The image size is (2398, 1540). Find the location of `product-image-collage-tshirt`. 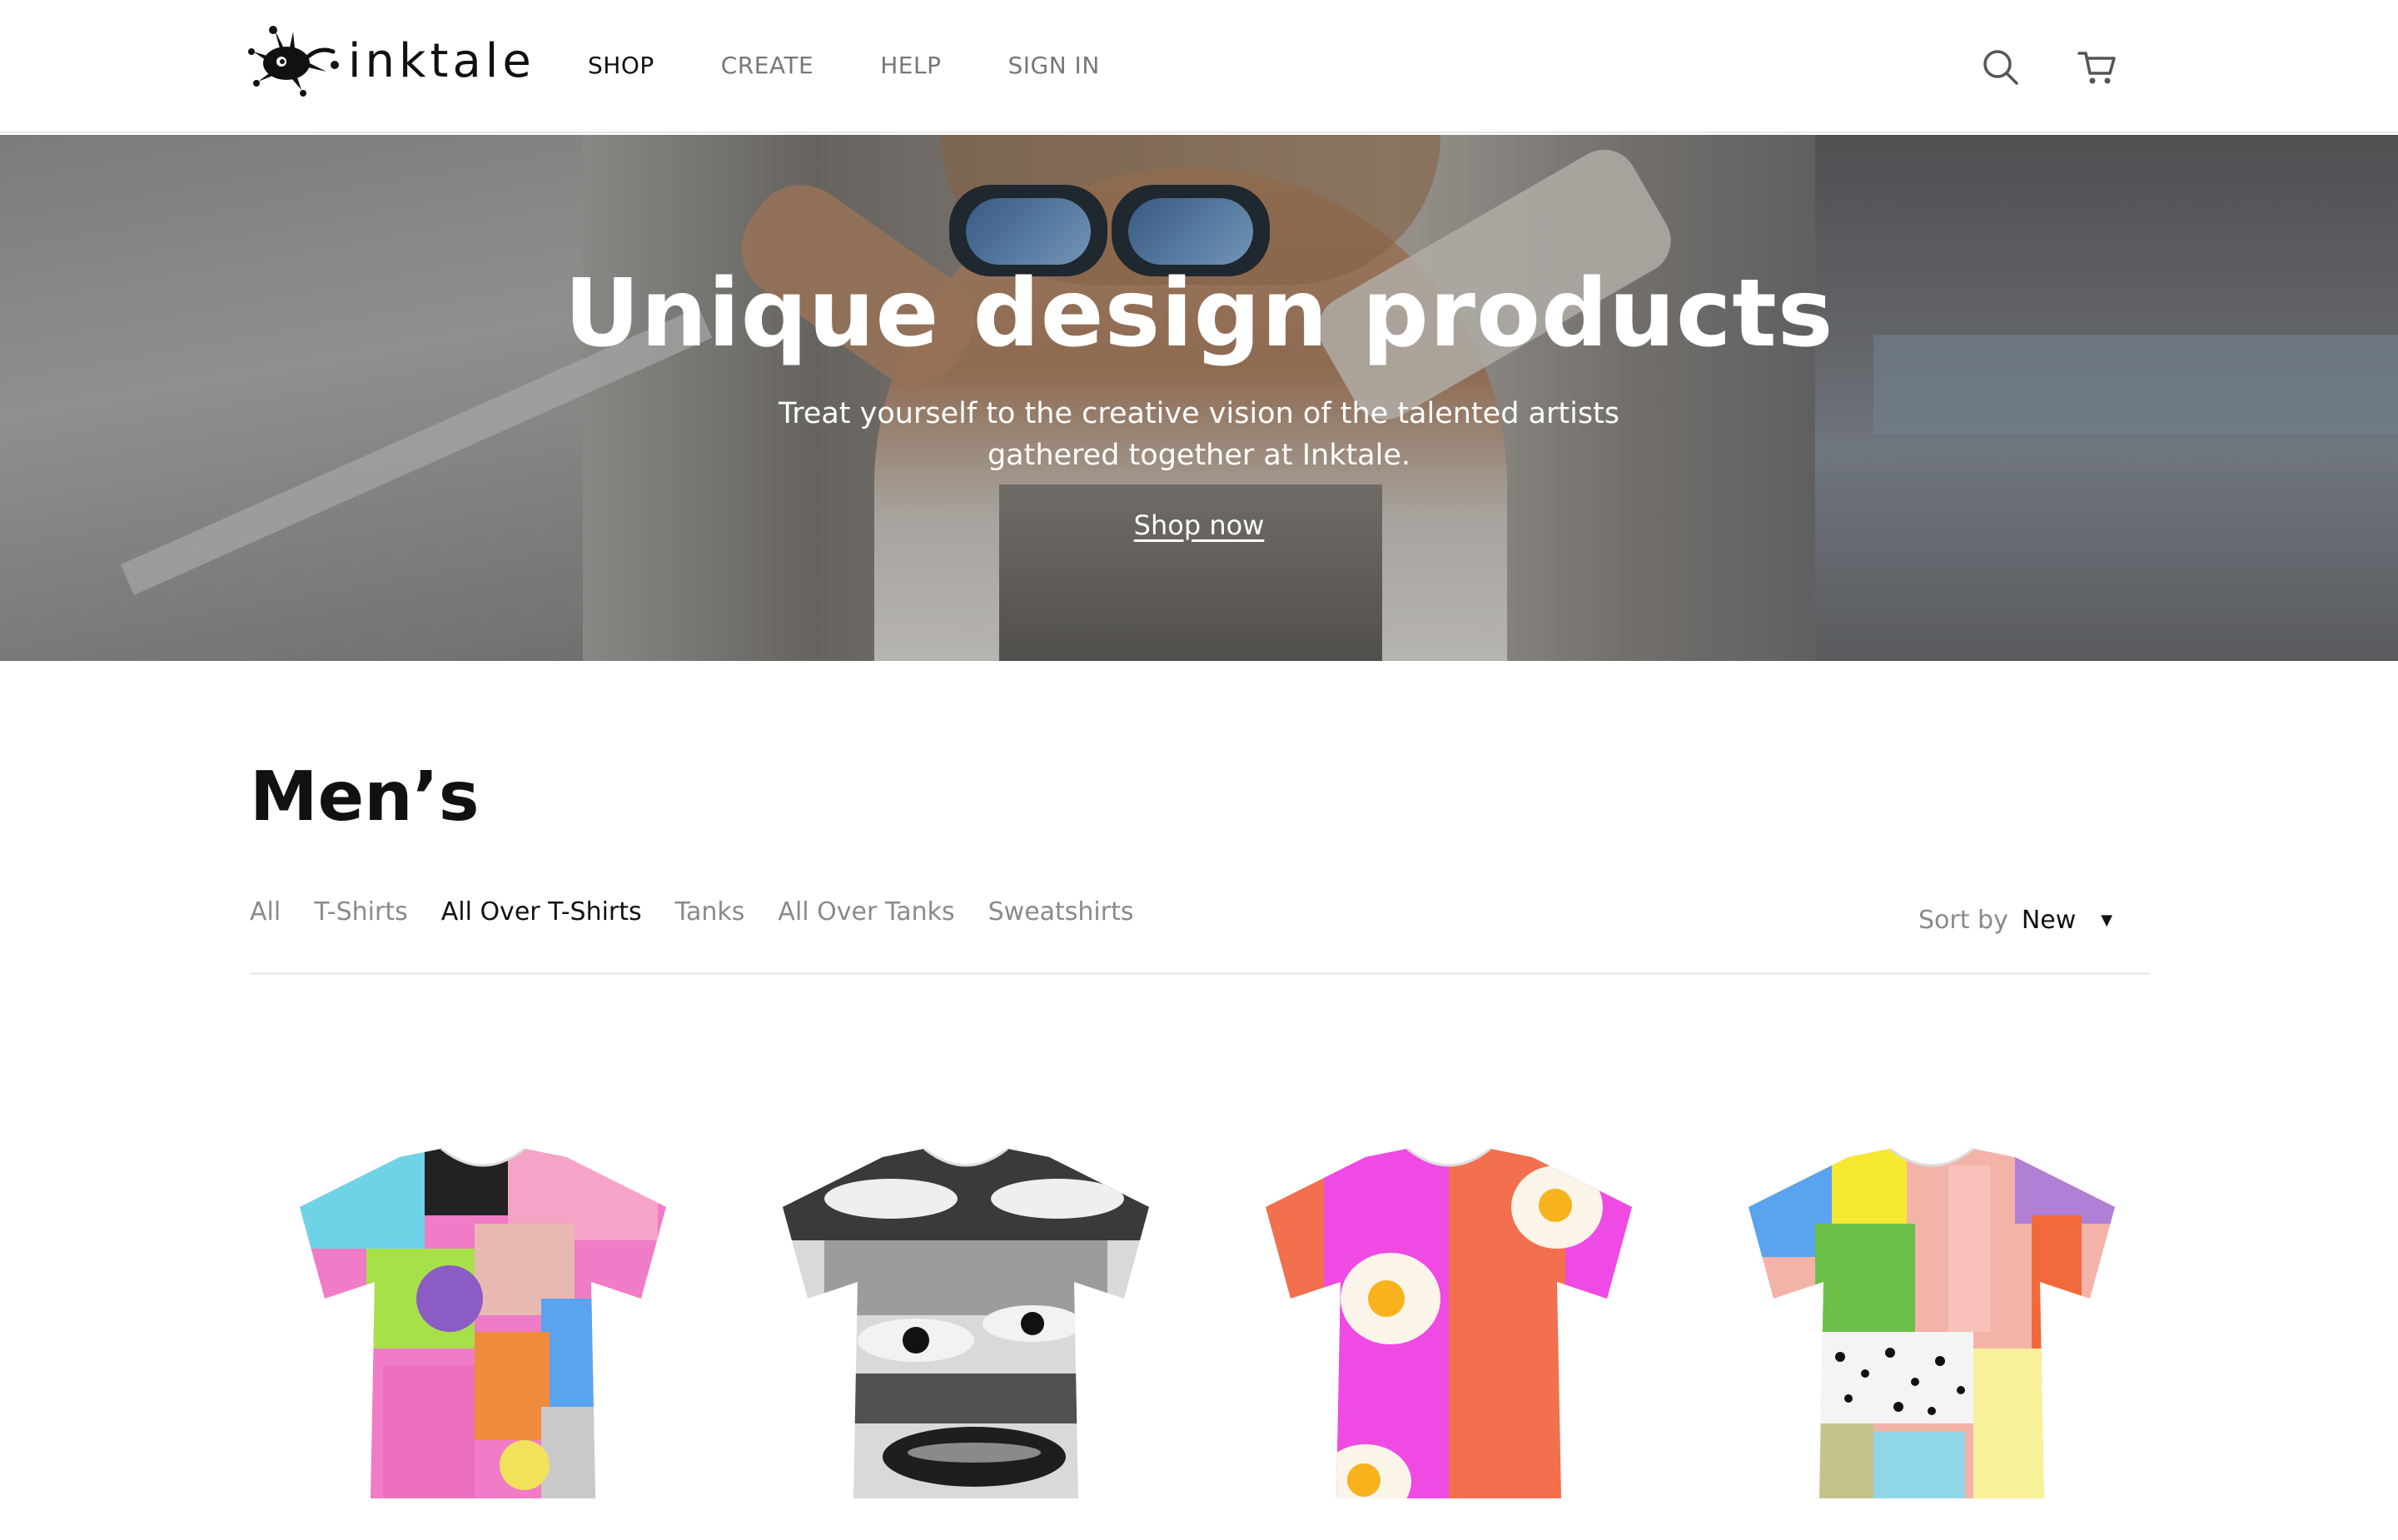

product-image-collage-tshirt is located at coordinates (483, 1322).